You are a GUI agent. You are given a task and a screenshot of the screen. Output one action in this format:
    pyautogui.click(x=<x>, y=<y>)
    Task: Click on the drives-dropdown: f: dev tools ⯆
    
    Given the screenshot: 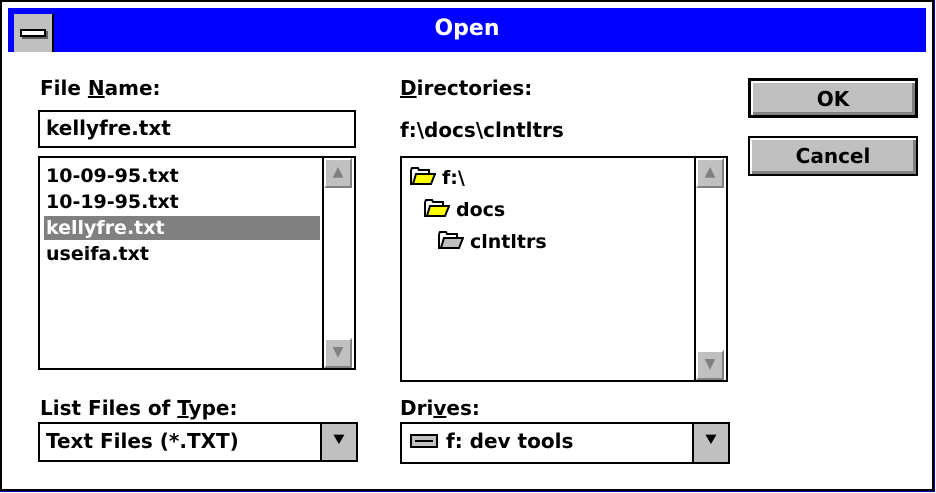 What is the action you would take?
    pyautogui.click(x=565, y=443)
    